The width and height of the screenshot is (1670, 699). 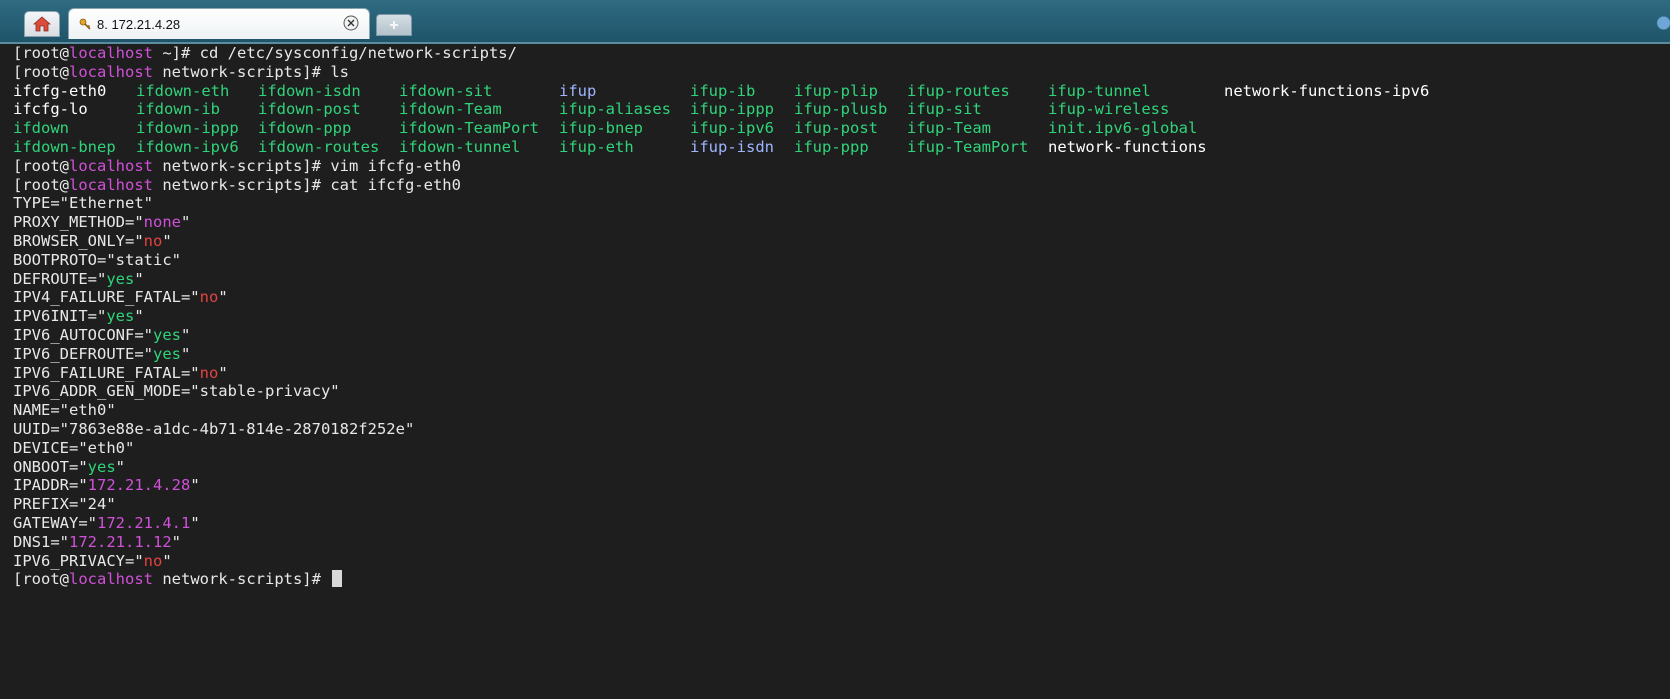 What do you see at coordinates (102, 222) in the screenshot?
I see `config-line: PROXY_METHOD="none"` at bounding box center [102, 222].